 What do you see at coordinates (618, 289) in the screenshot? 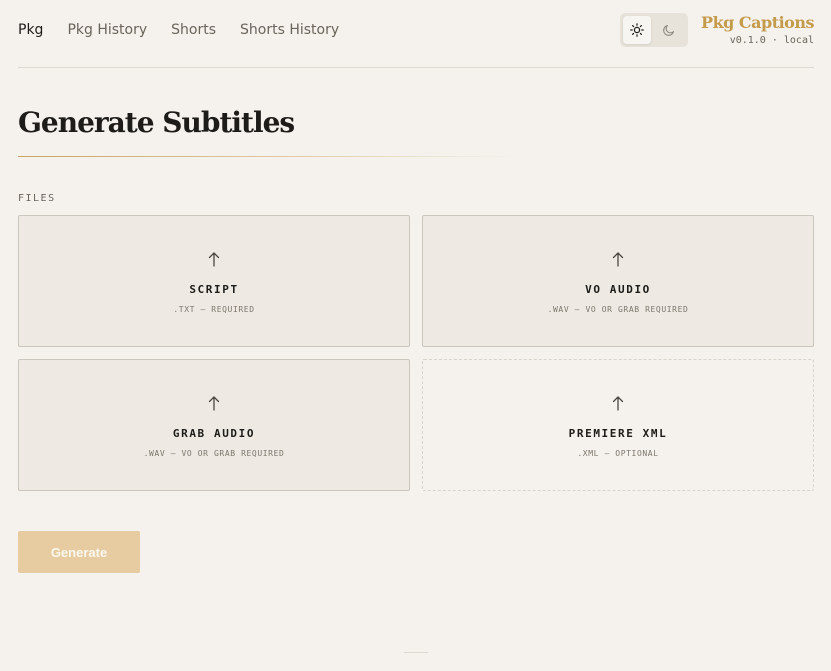
I see `card-title: VO AUDIO` at bounding box center [618, 289].